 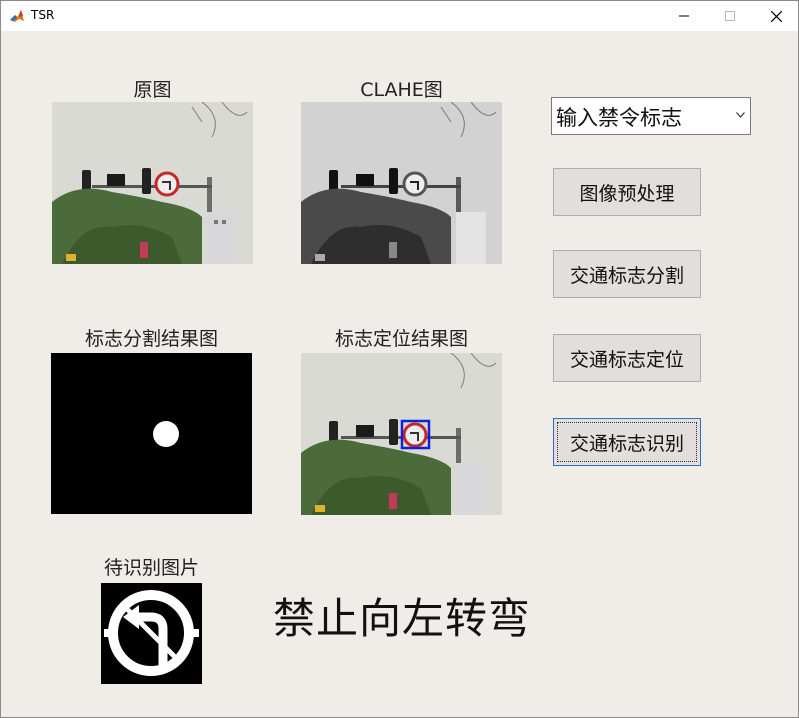 What do you see at coordinates (151, 633) in the screenshot?
I see `to-recognize-image` at bounding box center [151, 633].